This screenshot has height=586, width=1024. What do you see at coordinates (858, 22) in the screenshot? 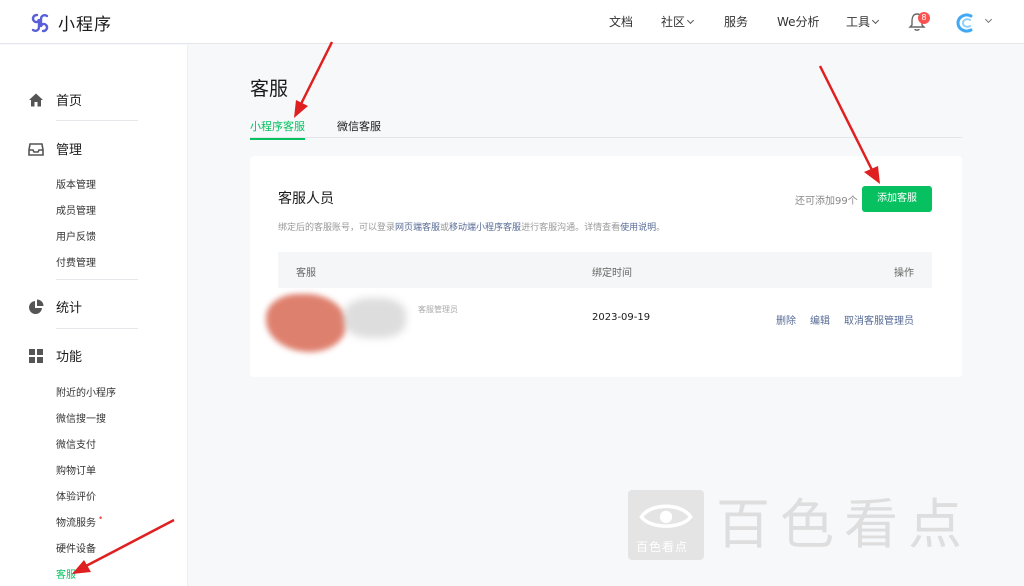
I see `nav-tools-label: 工具` at bounding box center [858, 22].